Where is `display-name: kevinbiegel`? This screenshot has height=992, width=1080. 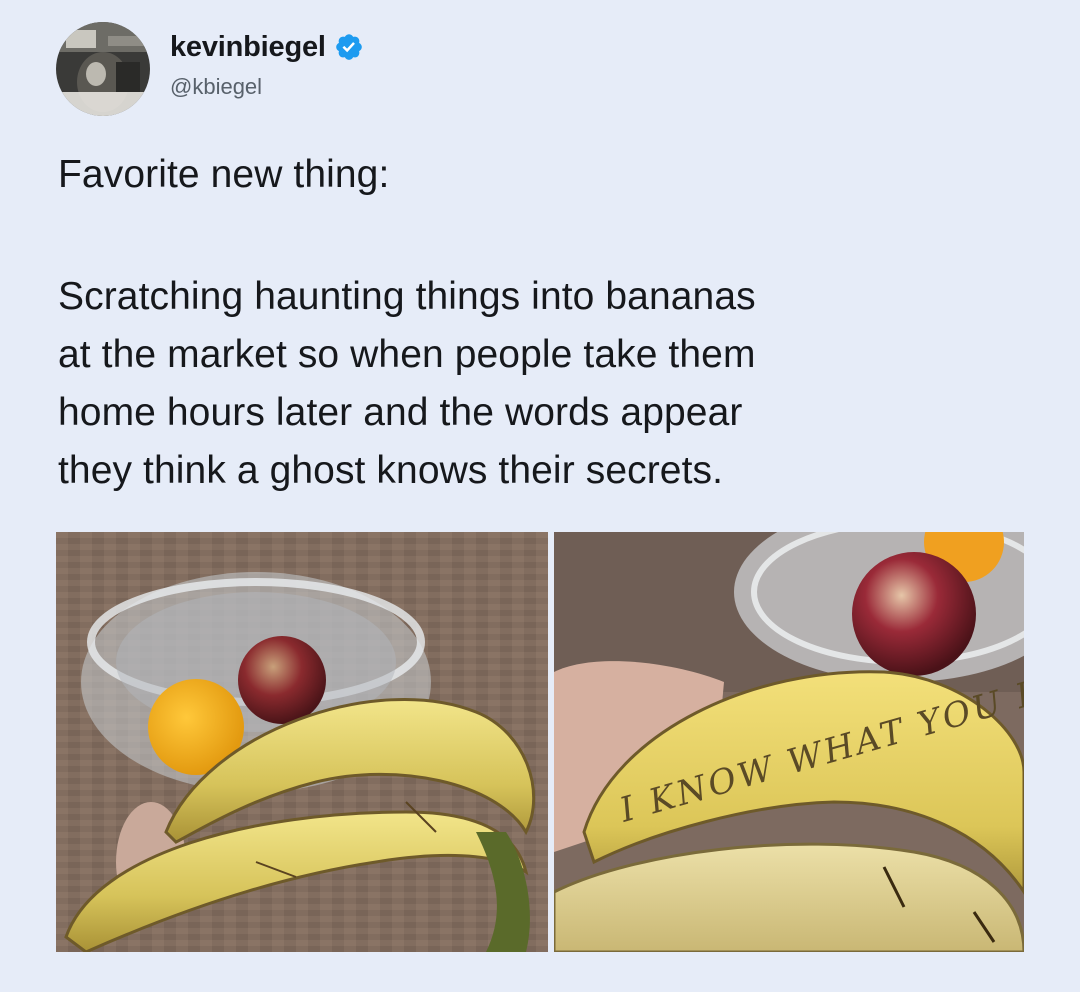
display-name: kevinbiegel is located at coordinates (248, 47).